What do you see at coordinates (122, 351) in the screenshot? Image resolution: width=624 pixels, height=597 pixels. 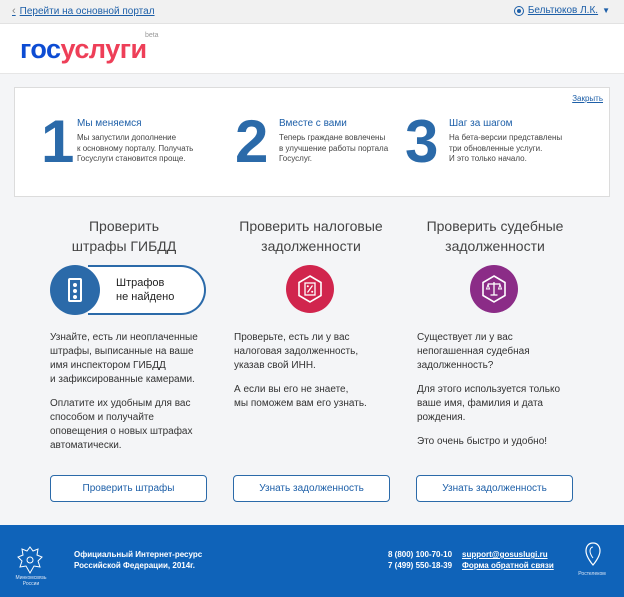 I see `desc-line: штрафы, выписанные на ваше` at bounding box center [122, 351].